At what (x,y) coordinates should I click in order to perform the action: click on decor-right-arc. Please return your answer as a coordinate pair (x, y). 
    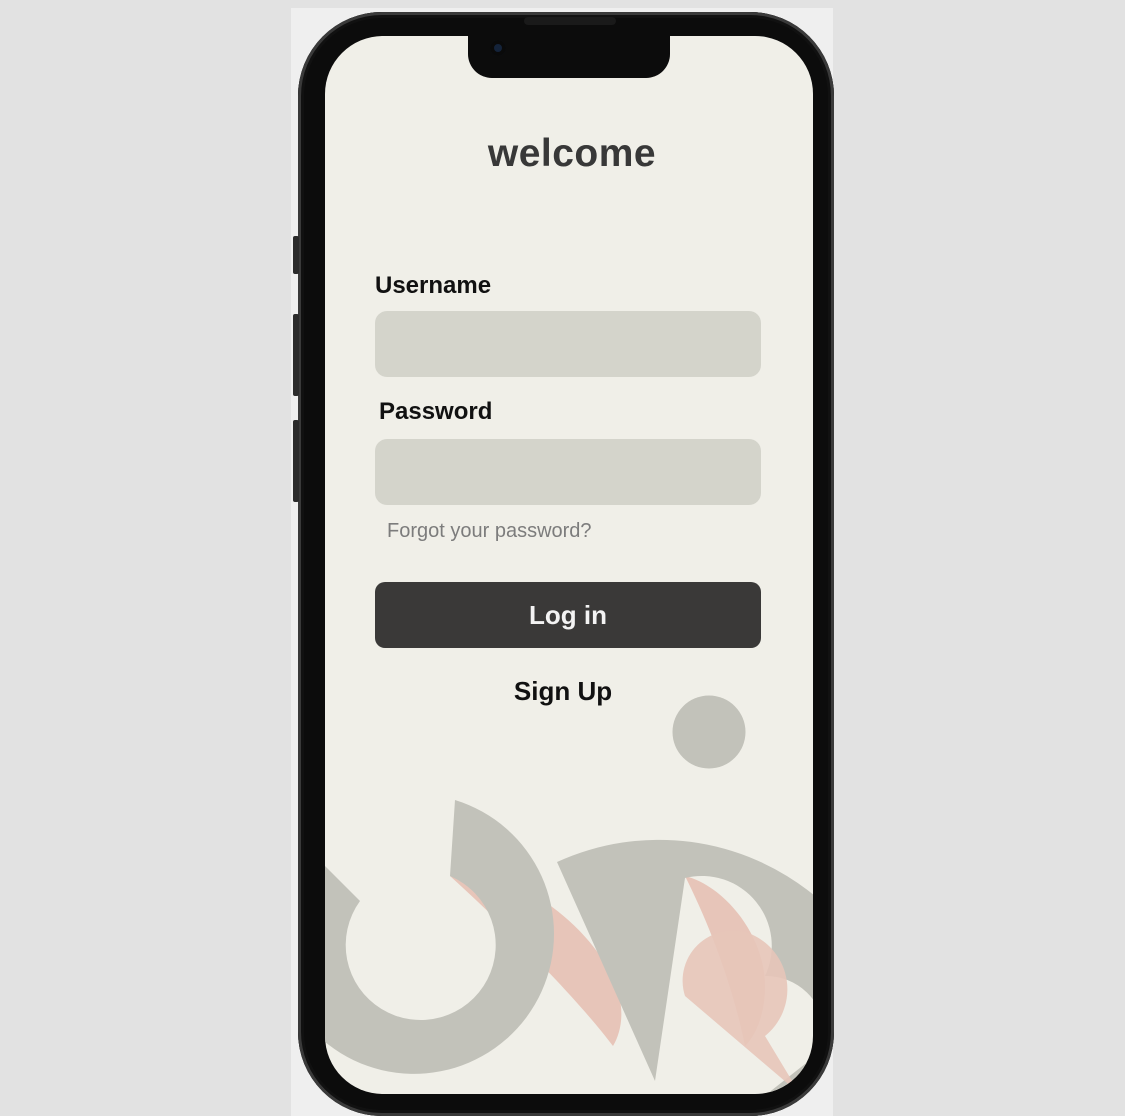
    Looking at the image, I should click on (741, 1012).